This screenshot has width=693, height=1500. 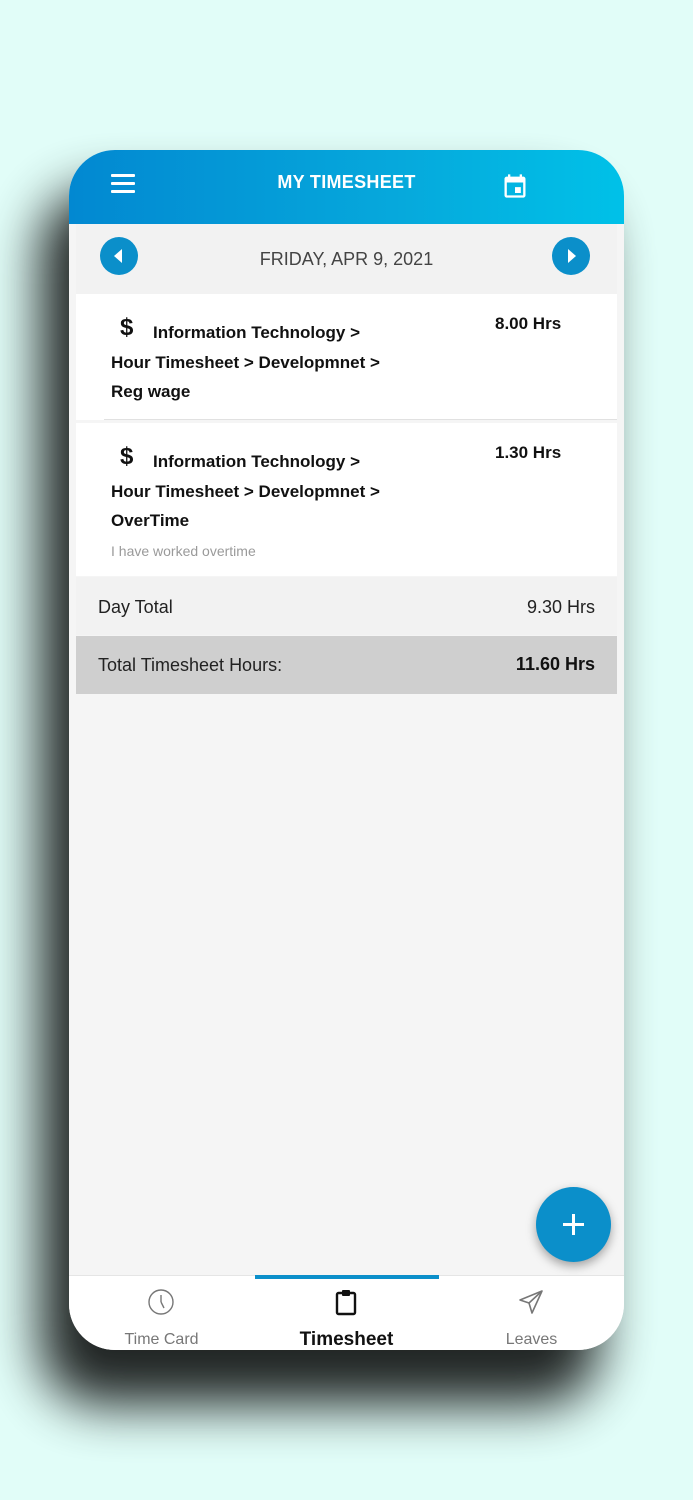 What do you see at coordinates (346, 182) in the screenshot?
I see `page-title: MY TIMESHEET` at bounding box center [346, 182].